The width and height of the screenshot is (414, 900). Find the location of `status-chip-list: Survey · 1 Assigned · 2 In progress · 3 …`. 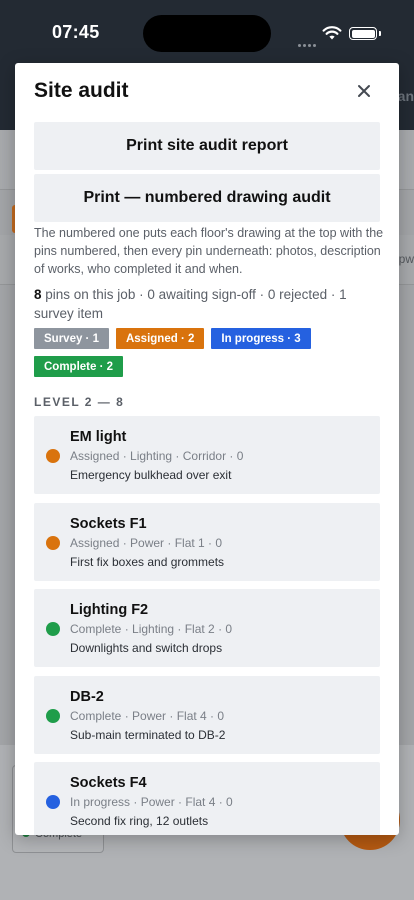

status-chip-list: Survey · 1 Assigned · 2 In progress · 3 … is located at coordinates (209, 352).